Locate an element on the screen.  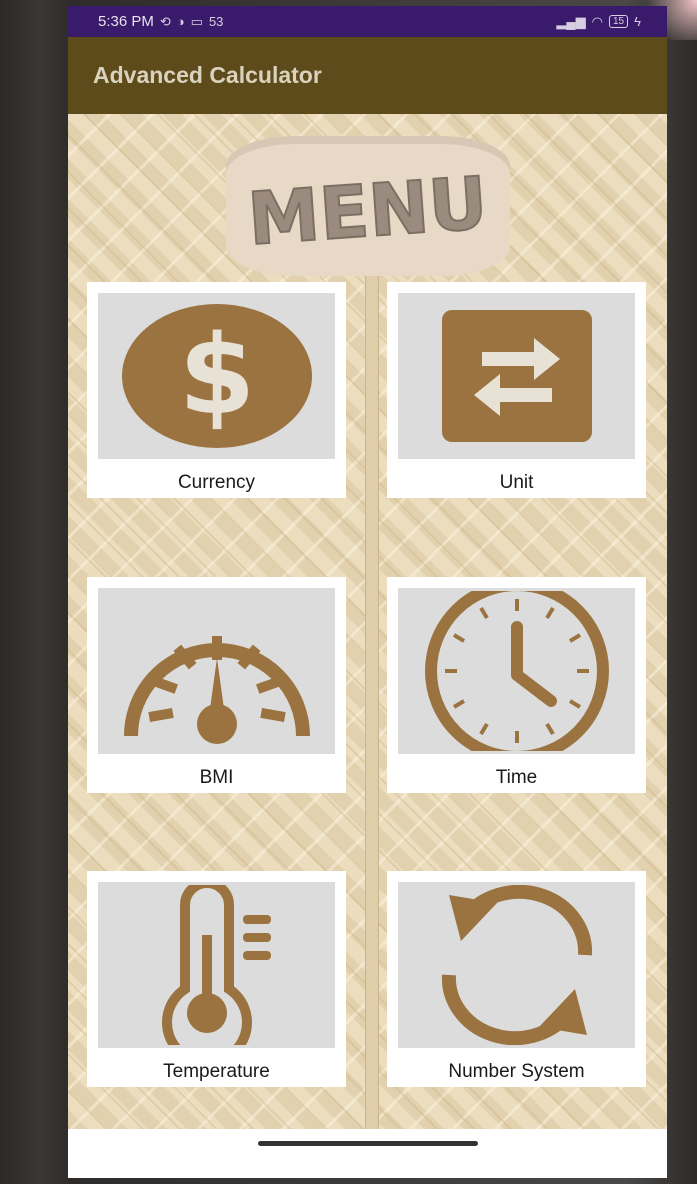
menu-sign: MENU is located at coordinates (368, 206).